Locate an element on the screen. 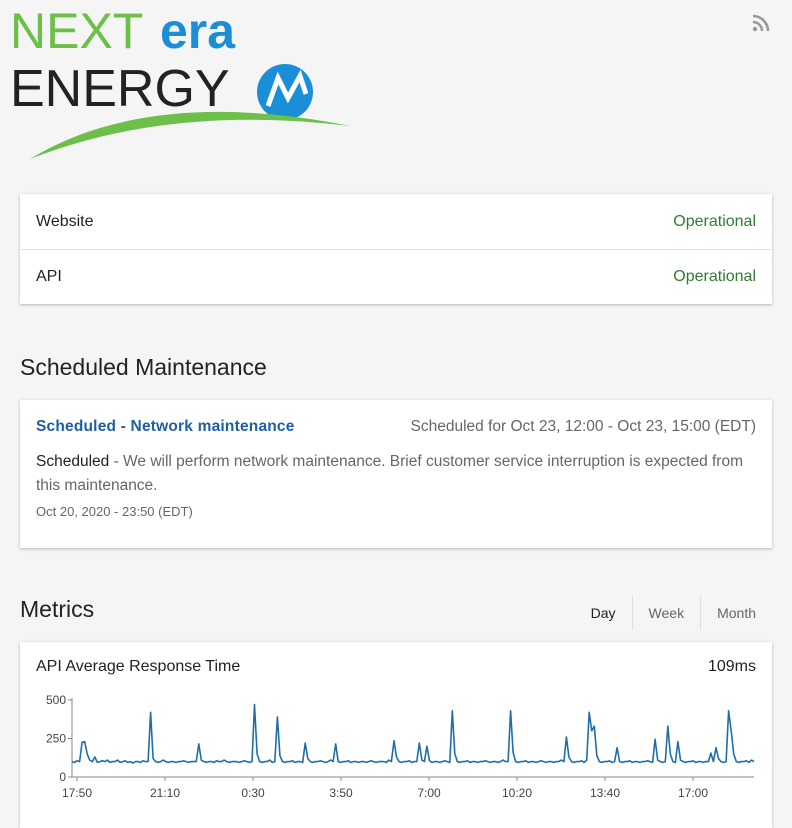 This screenshot has height=828, width=792. y-tick-label: 500 is located at coordinates (56, 700).